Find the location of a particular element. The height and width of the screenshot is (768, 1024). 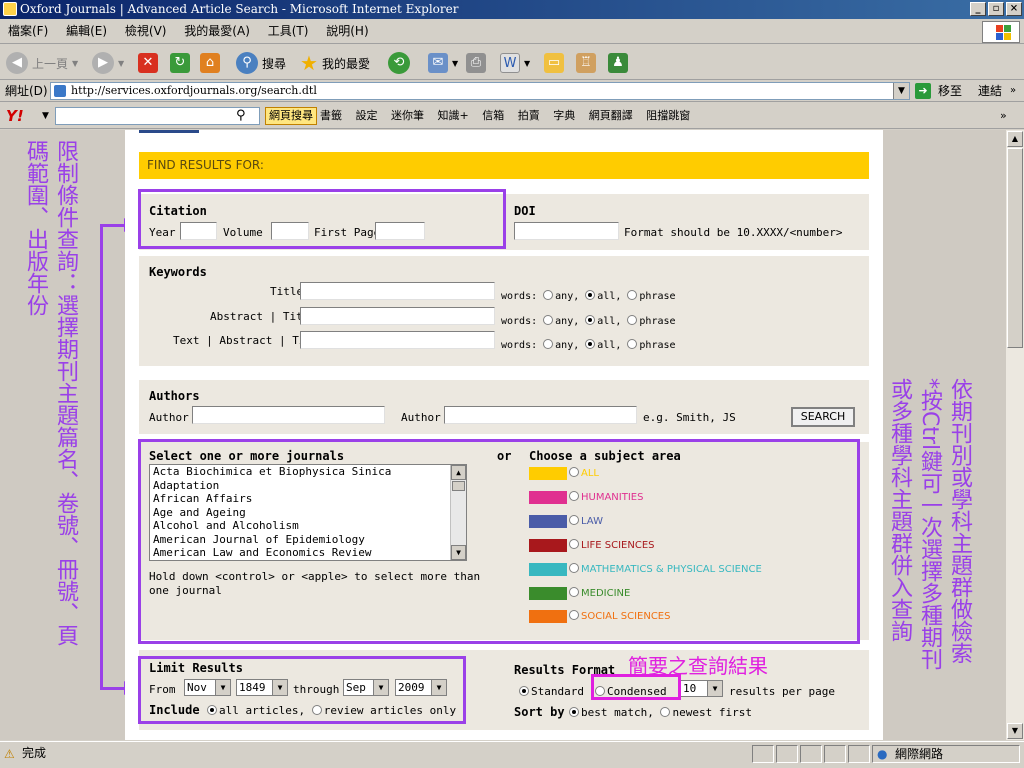

keywords-title: Keywords is located at coordinates (178, 272).